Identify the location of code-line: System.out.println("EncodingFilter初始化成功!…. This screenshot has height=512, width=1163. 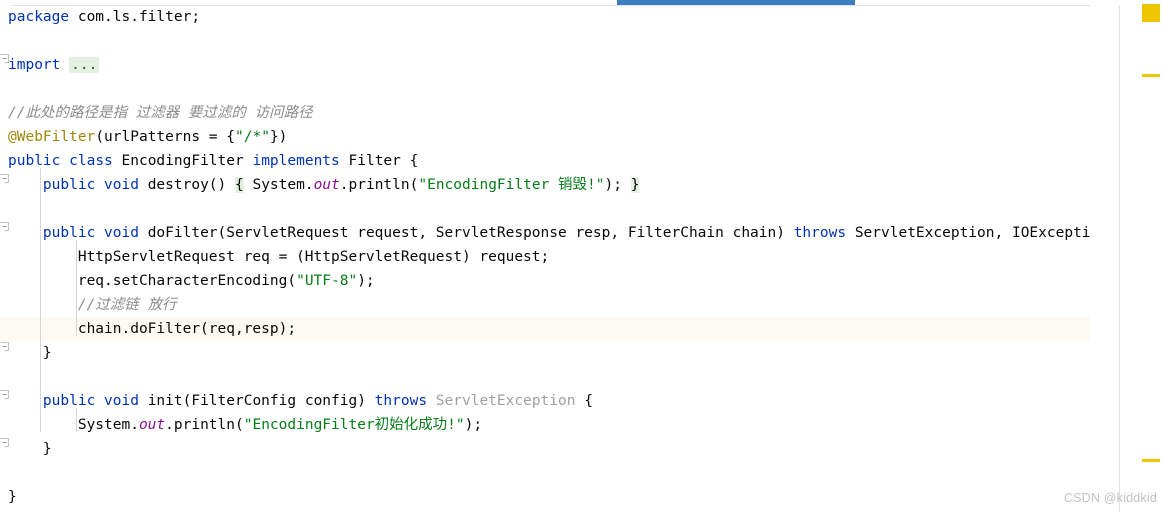
(545, 425).